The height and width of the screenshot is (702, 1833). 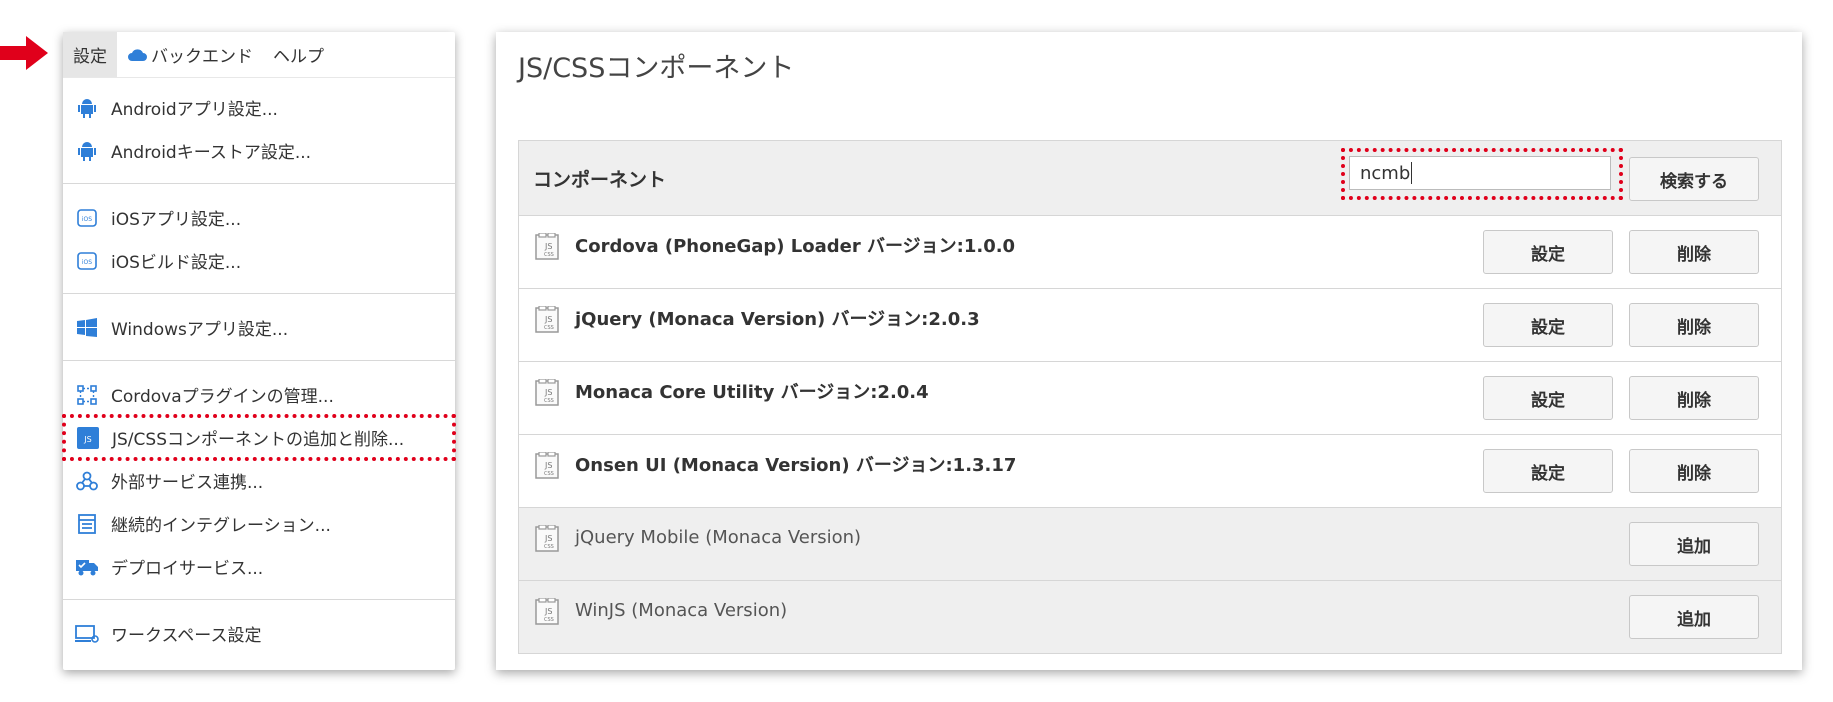 What do you see at coordinates (190, 54) in the screenshot?
I see `menubar-backend: バックエンド` at bounding box center [190, 54].